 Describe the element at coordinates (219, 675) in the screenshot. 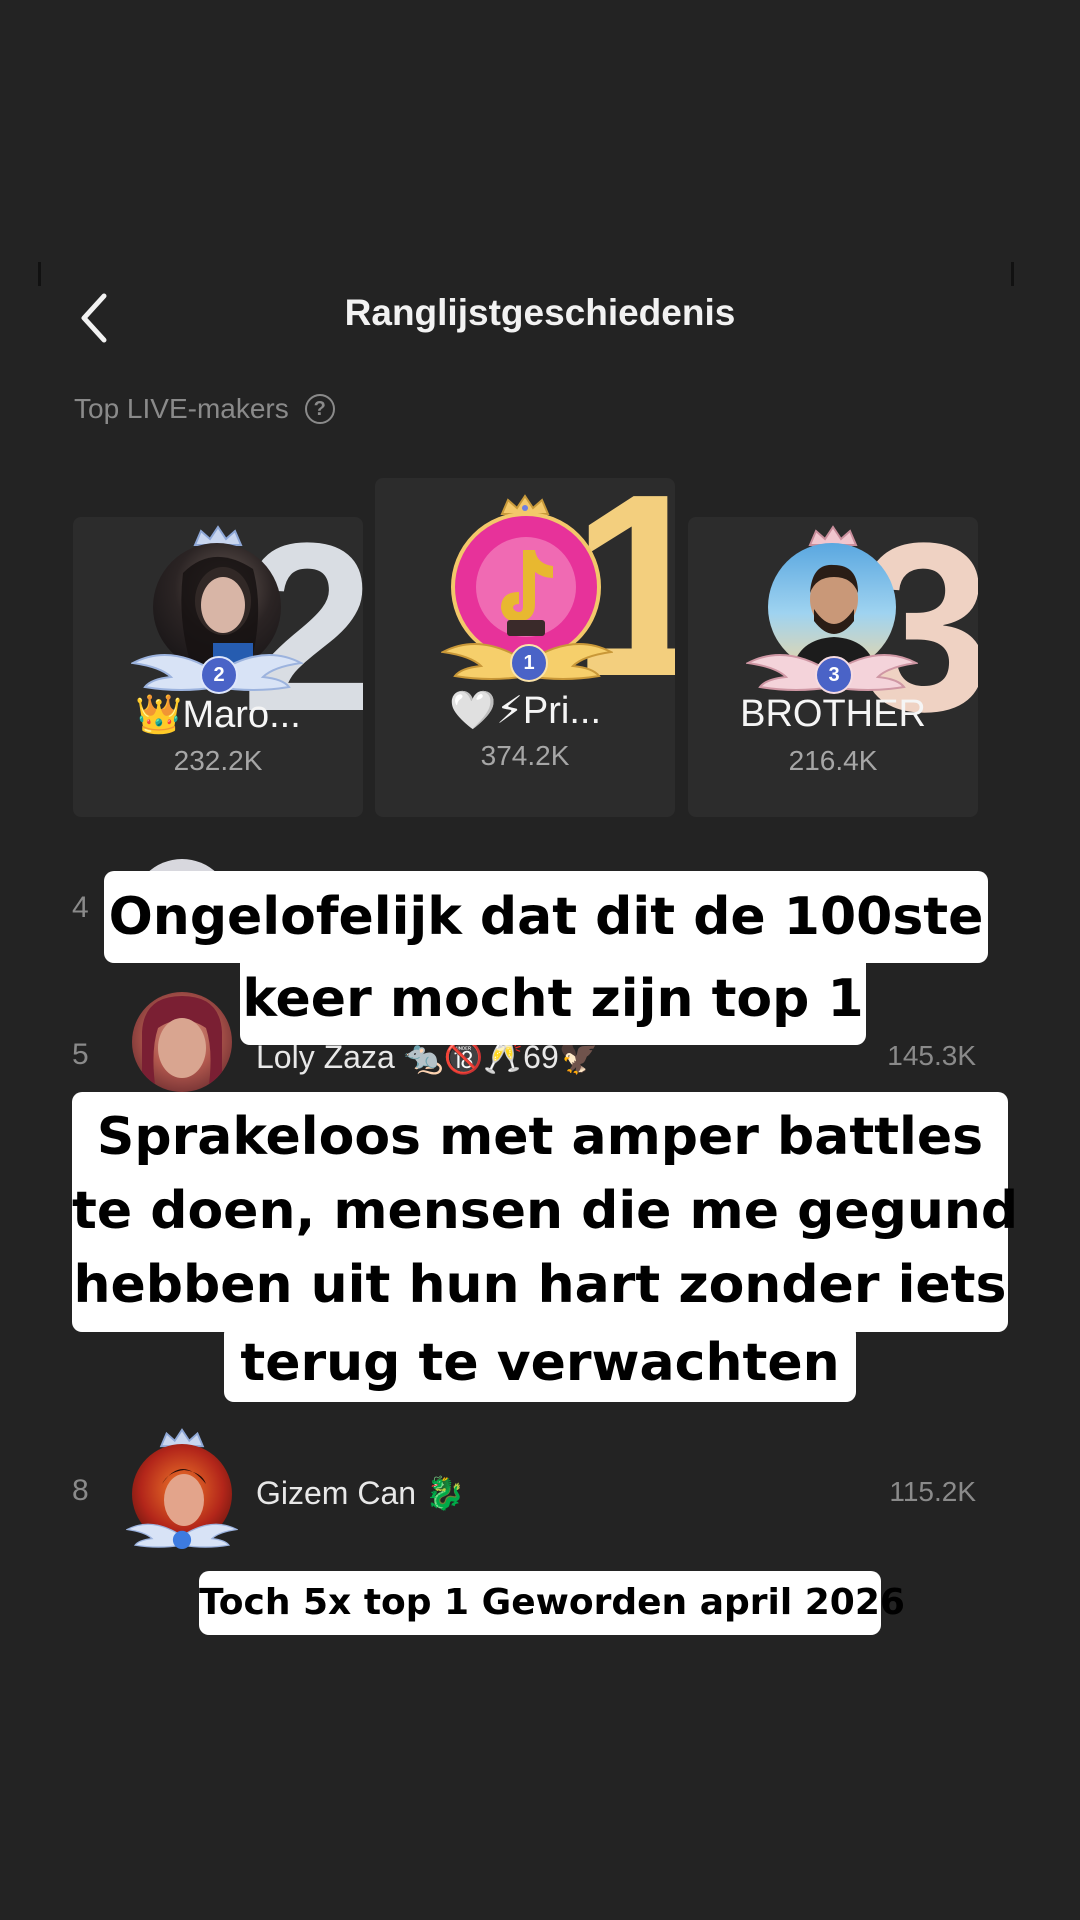

I see `rank-number: 2` at that location.